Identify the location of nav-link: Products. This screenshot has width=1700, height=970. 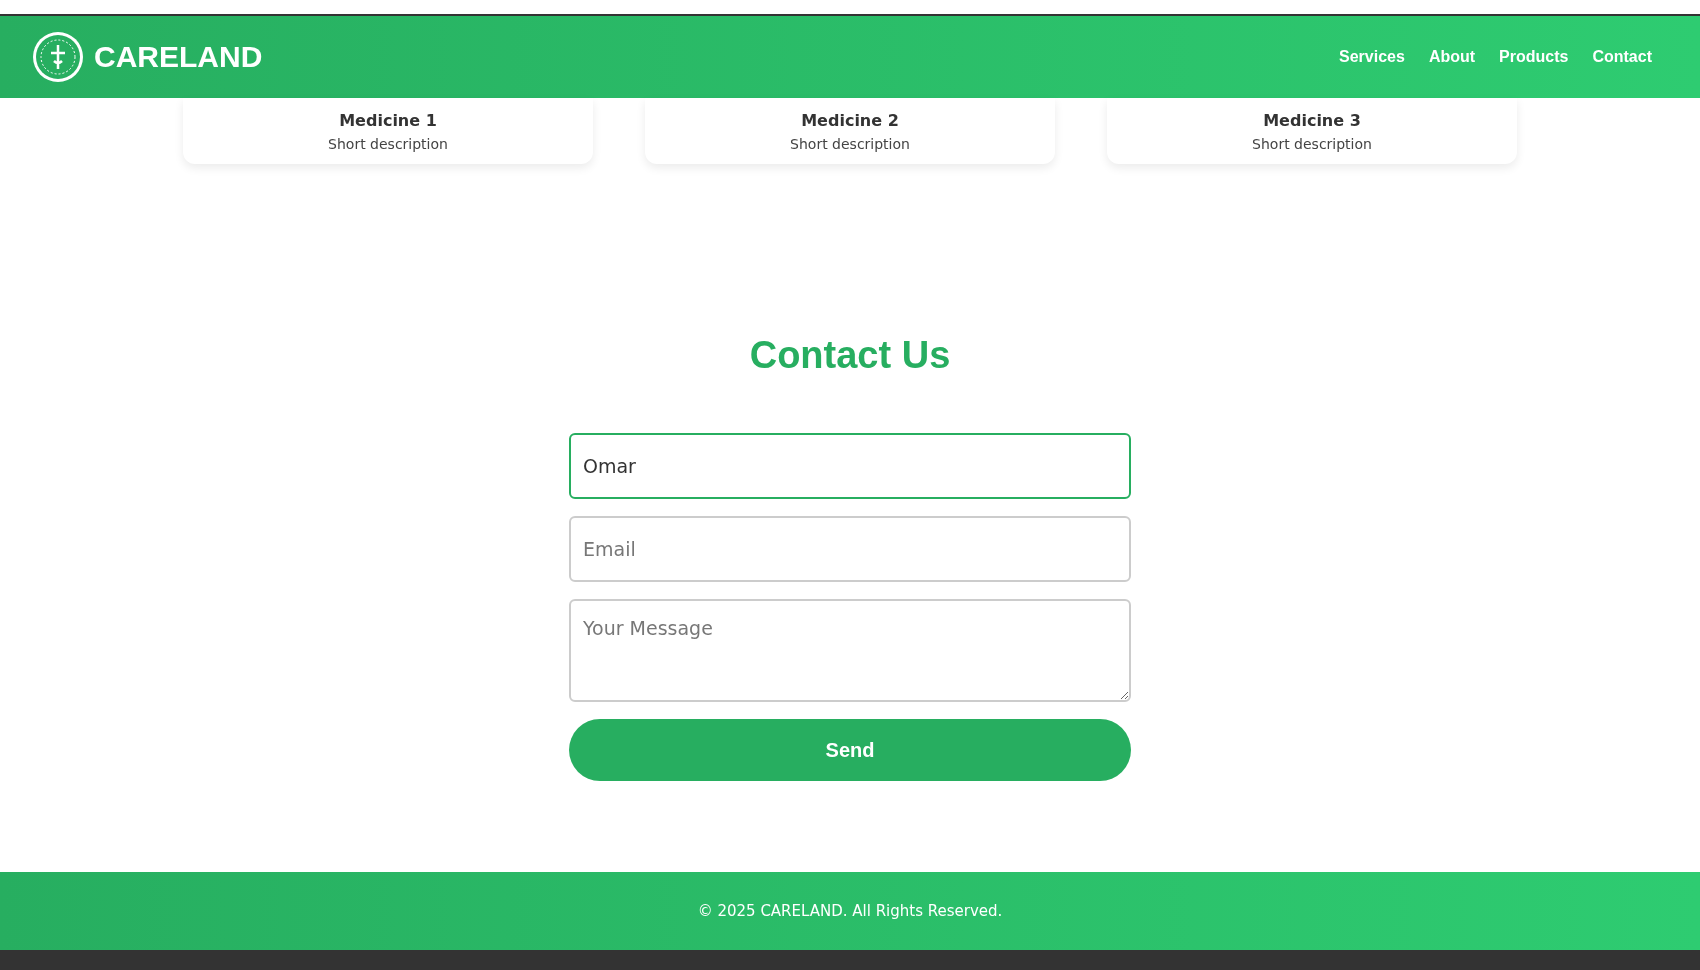
(1534, 57).